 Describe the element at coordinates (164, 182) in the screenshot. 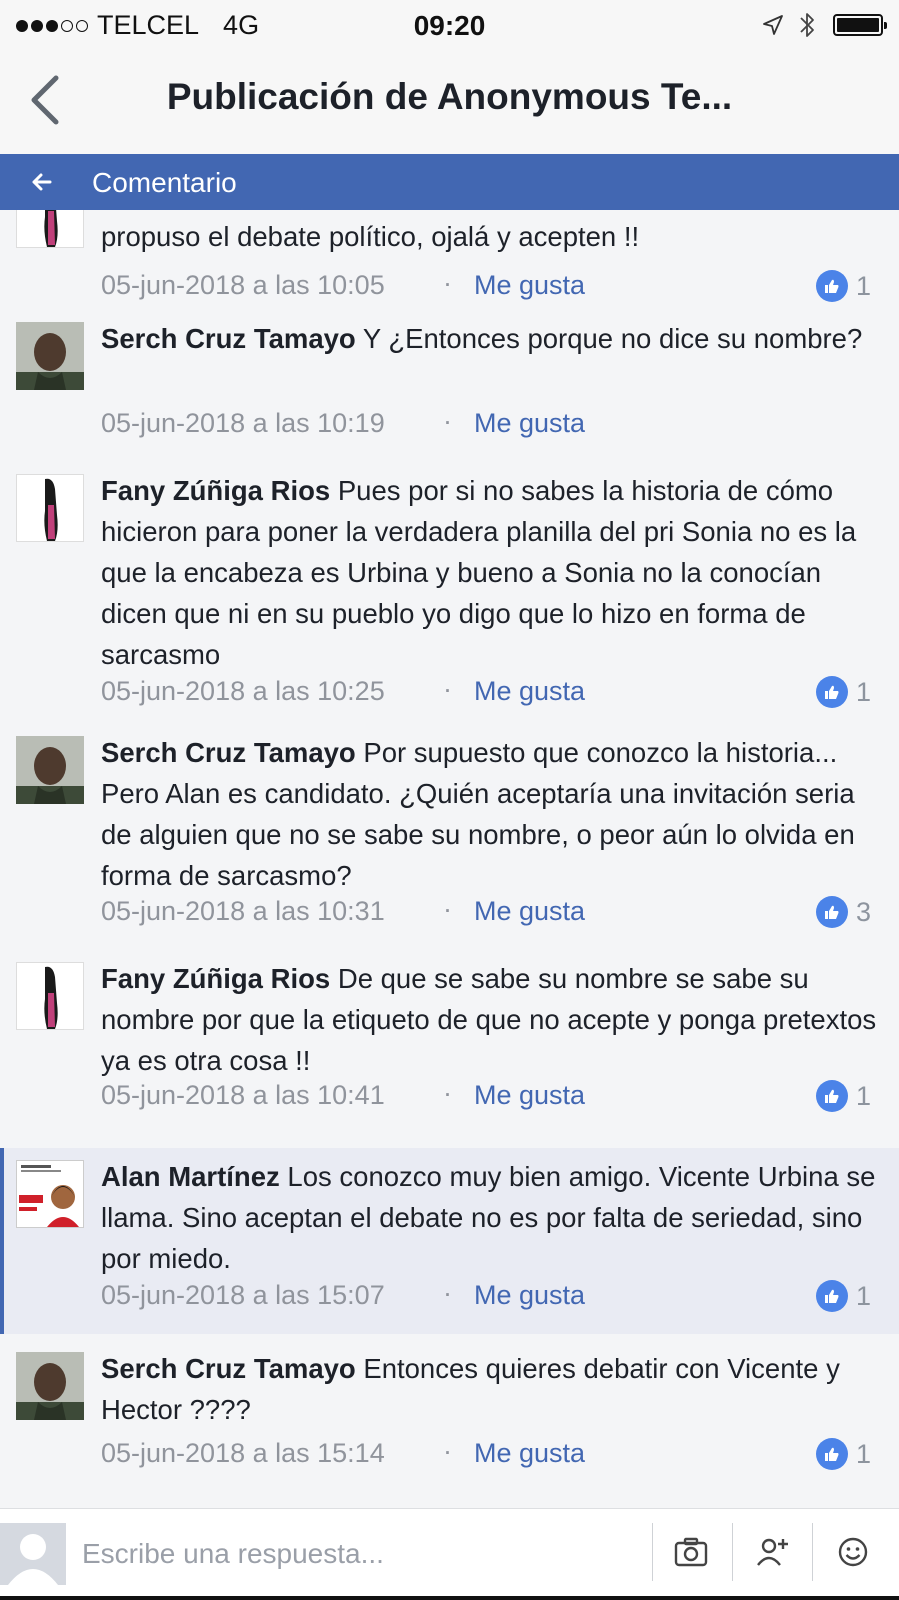

I see `header-title: Comentario` at that location.